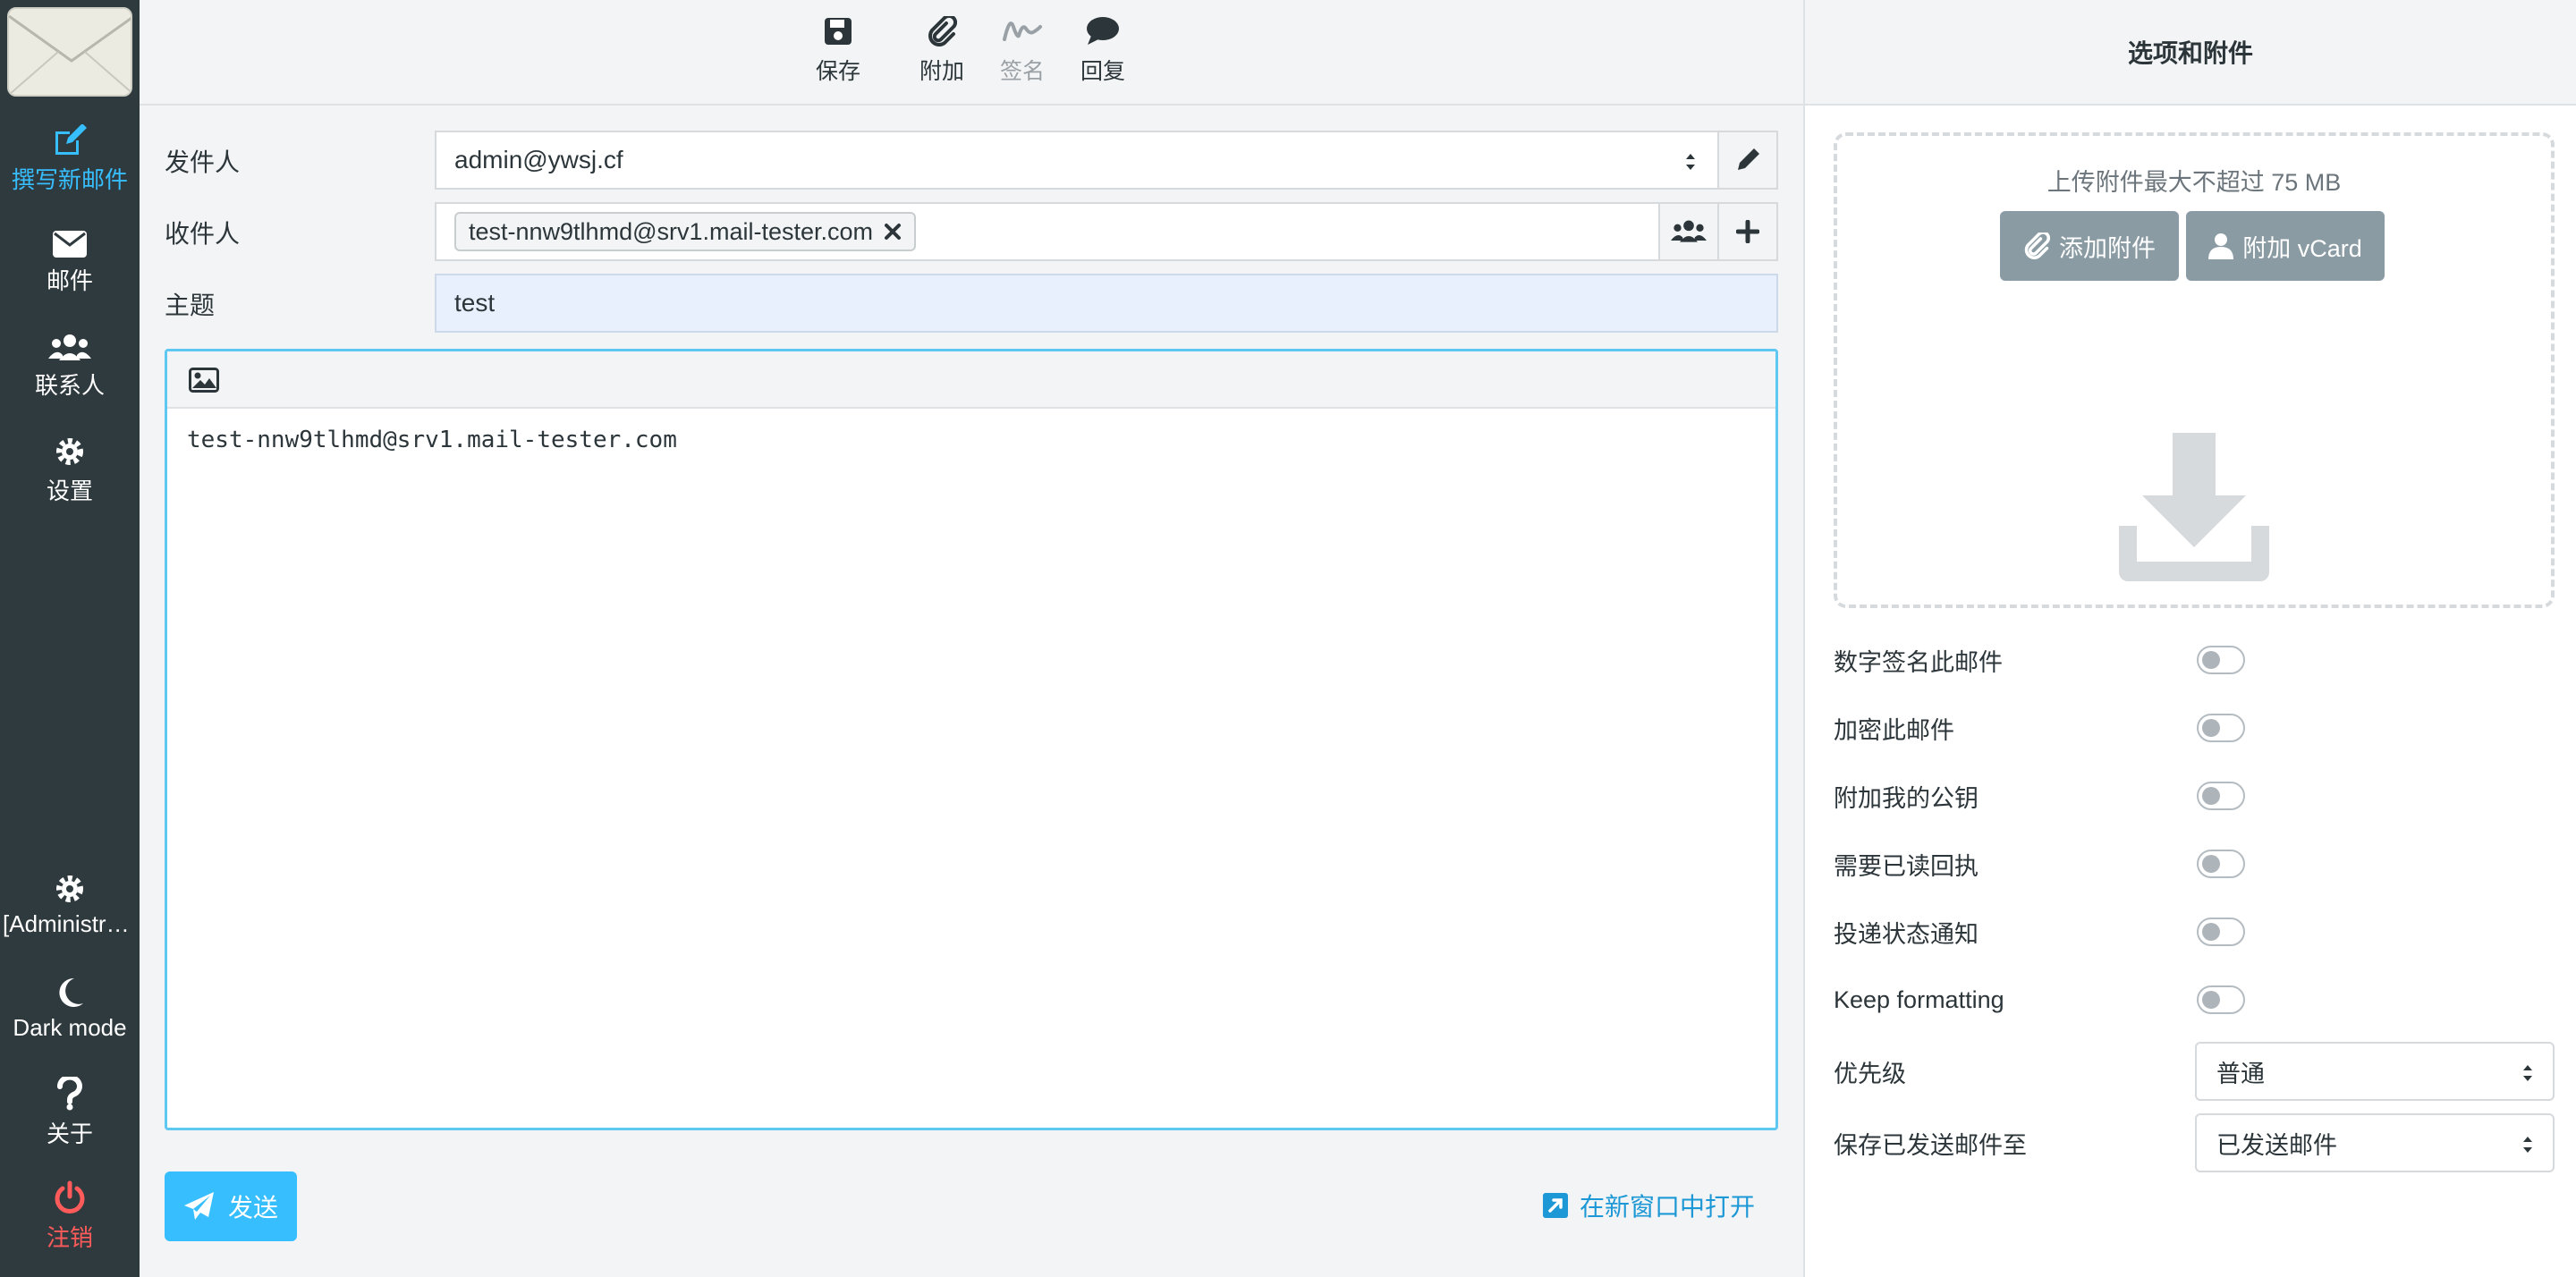 This screenshot has height=1277, width=2576. I want to click on speech-bubble-icon, so click(1103, 31).